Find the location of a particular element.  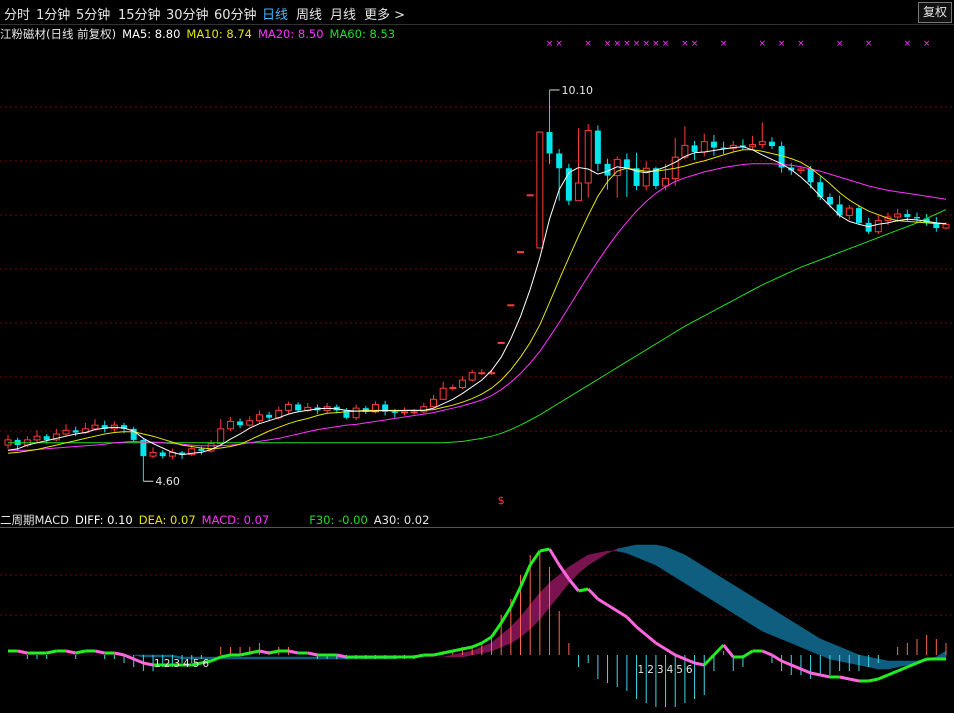

adjust-button: 复权 is located at coordinates (935, 12).